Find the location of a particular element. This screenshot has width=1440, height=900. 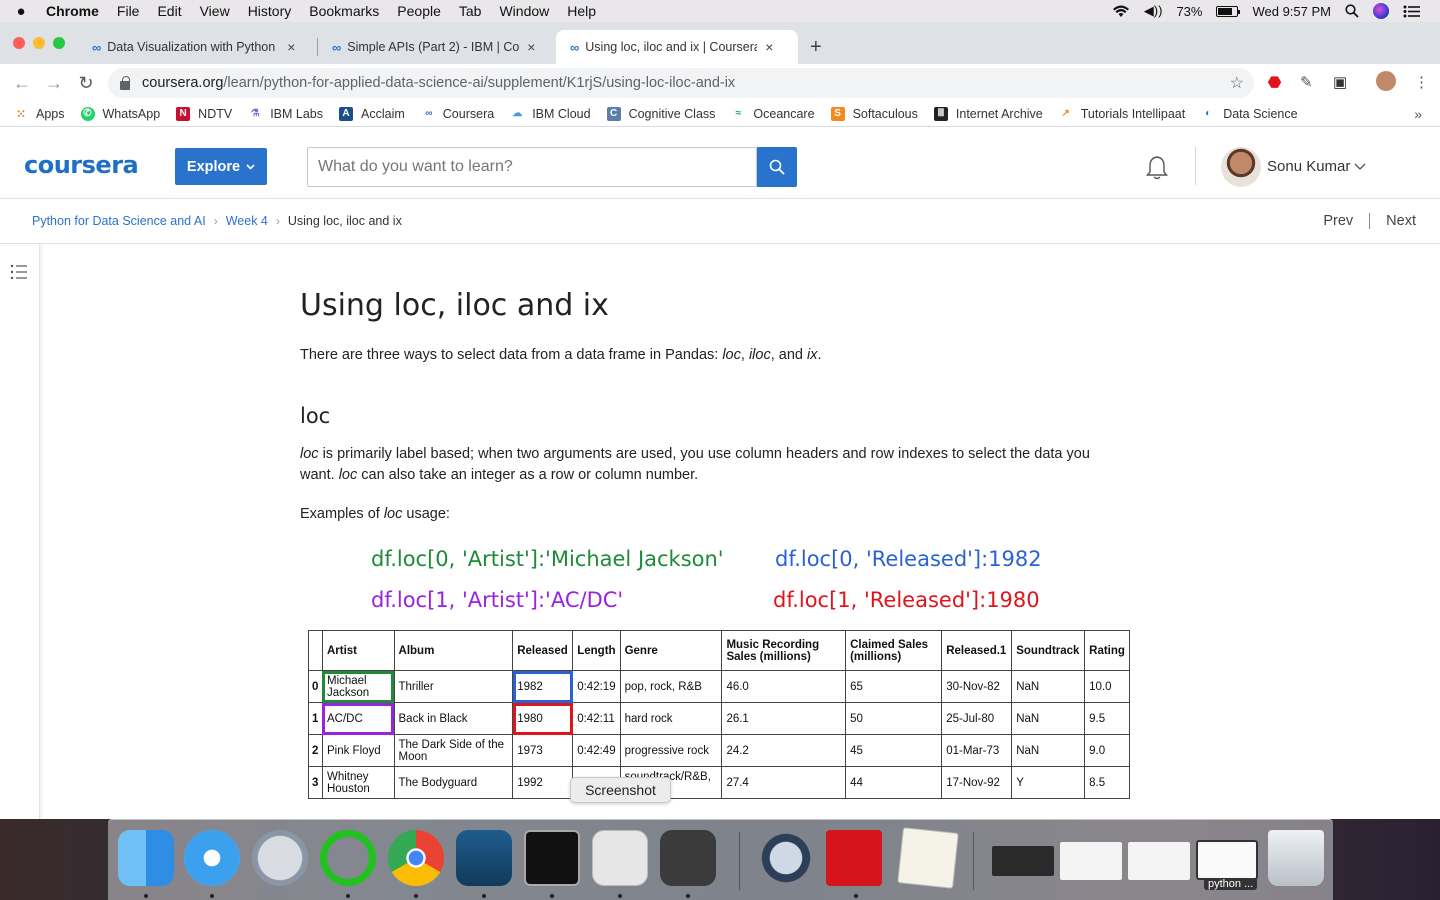

chrome-menu-icon: ⋮ is located at coordinates (1421, 82).